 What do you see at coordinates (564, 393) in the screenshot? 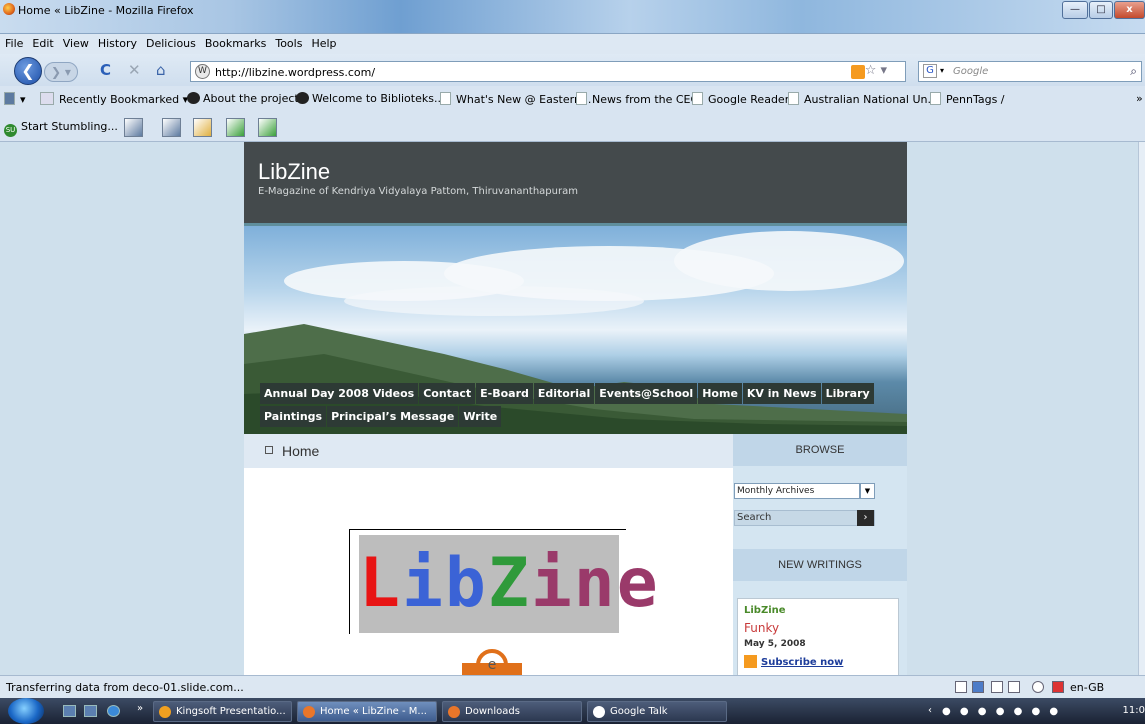
I see `nav-editorial: Editorial` at bounding box center [564, 393].